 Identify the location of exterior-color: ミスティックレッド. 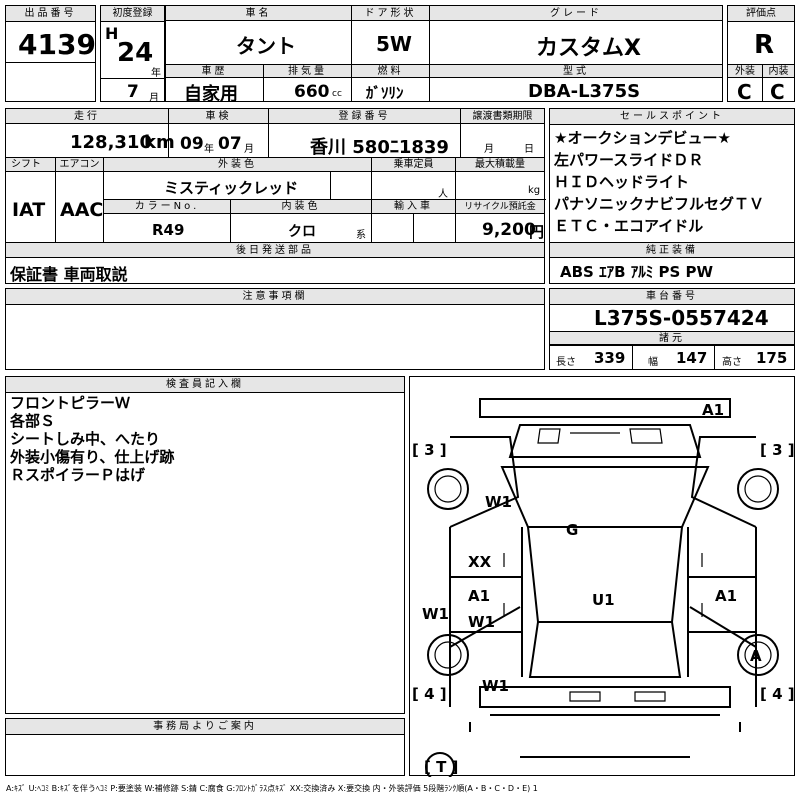
(231, 188).